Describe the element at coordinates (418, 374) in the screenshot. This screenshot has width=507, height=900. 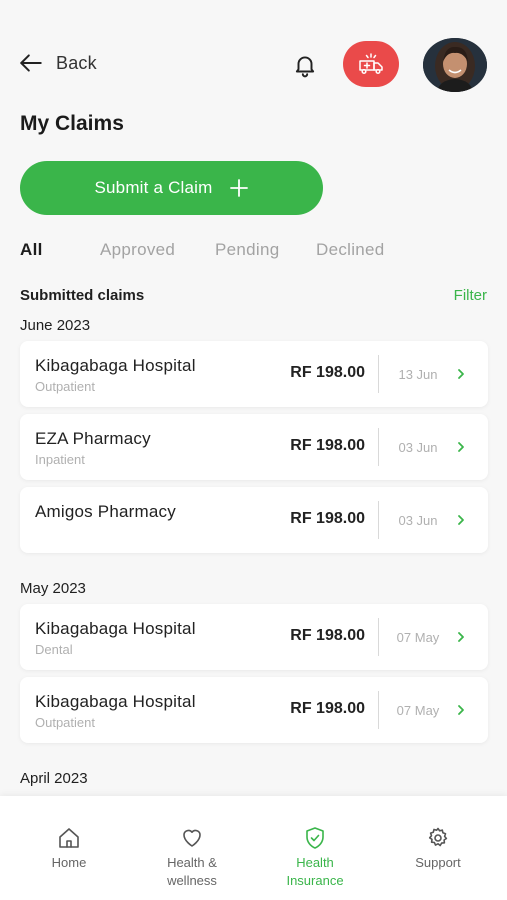
I see `claim-date: 13 Jun` at that location.